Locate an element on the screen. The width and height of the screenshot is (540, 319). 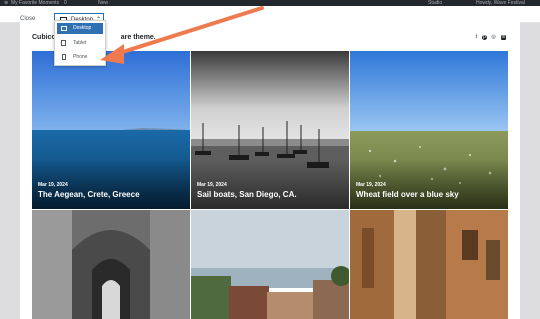
tile-photo-arches is located at coordinates (111, 264).